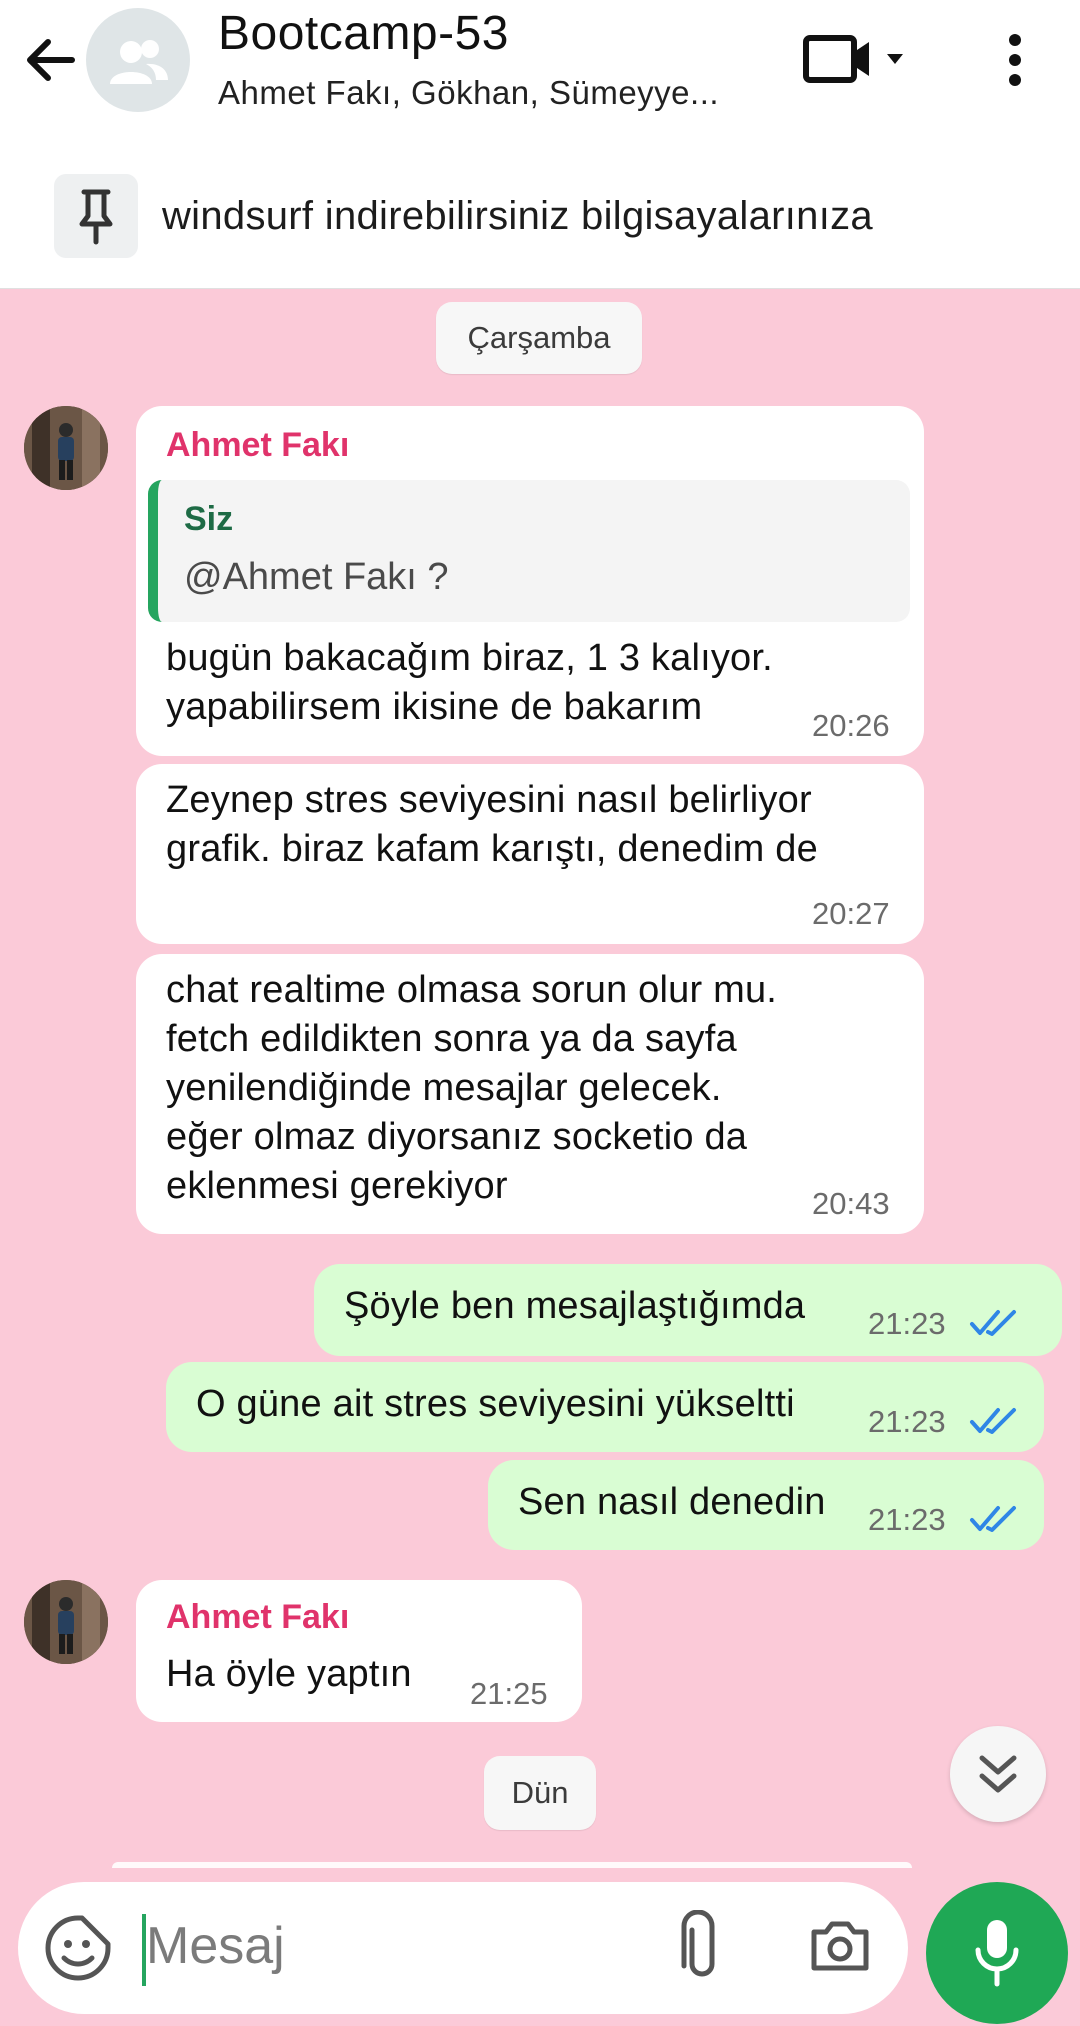 The height and width of the screenshot is (2026, 1080). I want to click on group-avatar, so click(138, 60).